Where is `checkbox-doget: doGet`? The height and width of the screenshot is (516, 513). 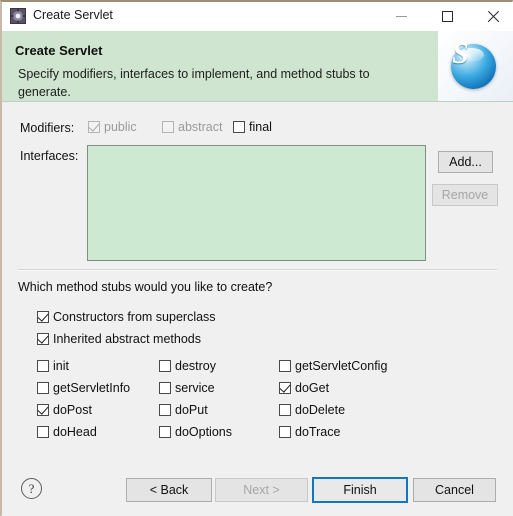 checkbox-doget: doGet is located at coordinates (304, 388).